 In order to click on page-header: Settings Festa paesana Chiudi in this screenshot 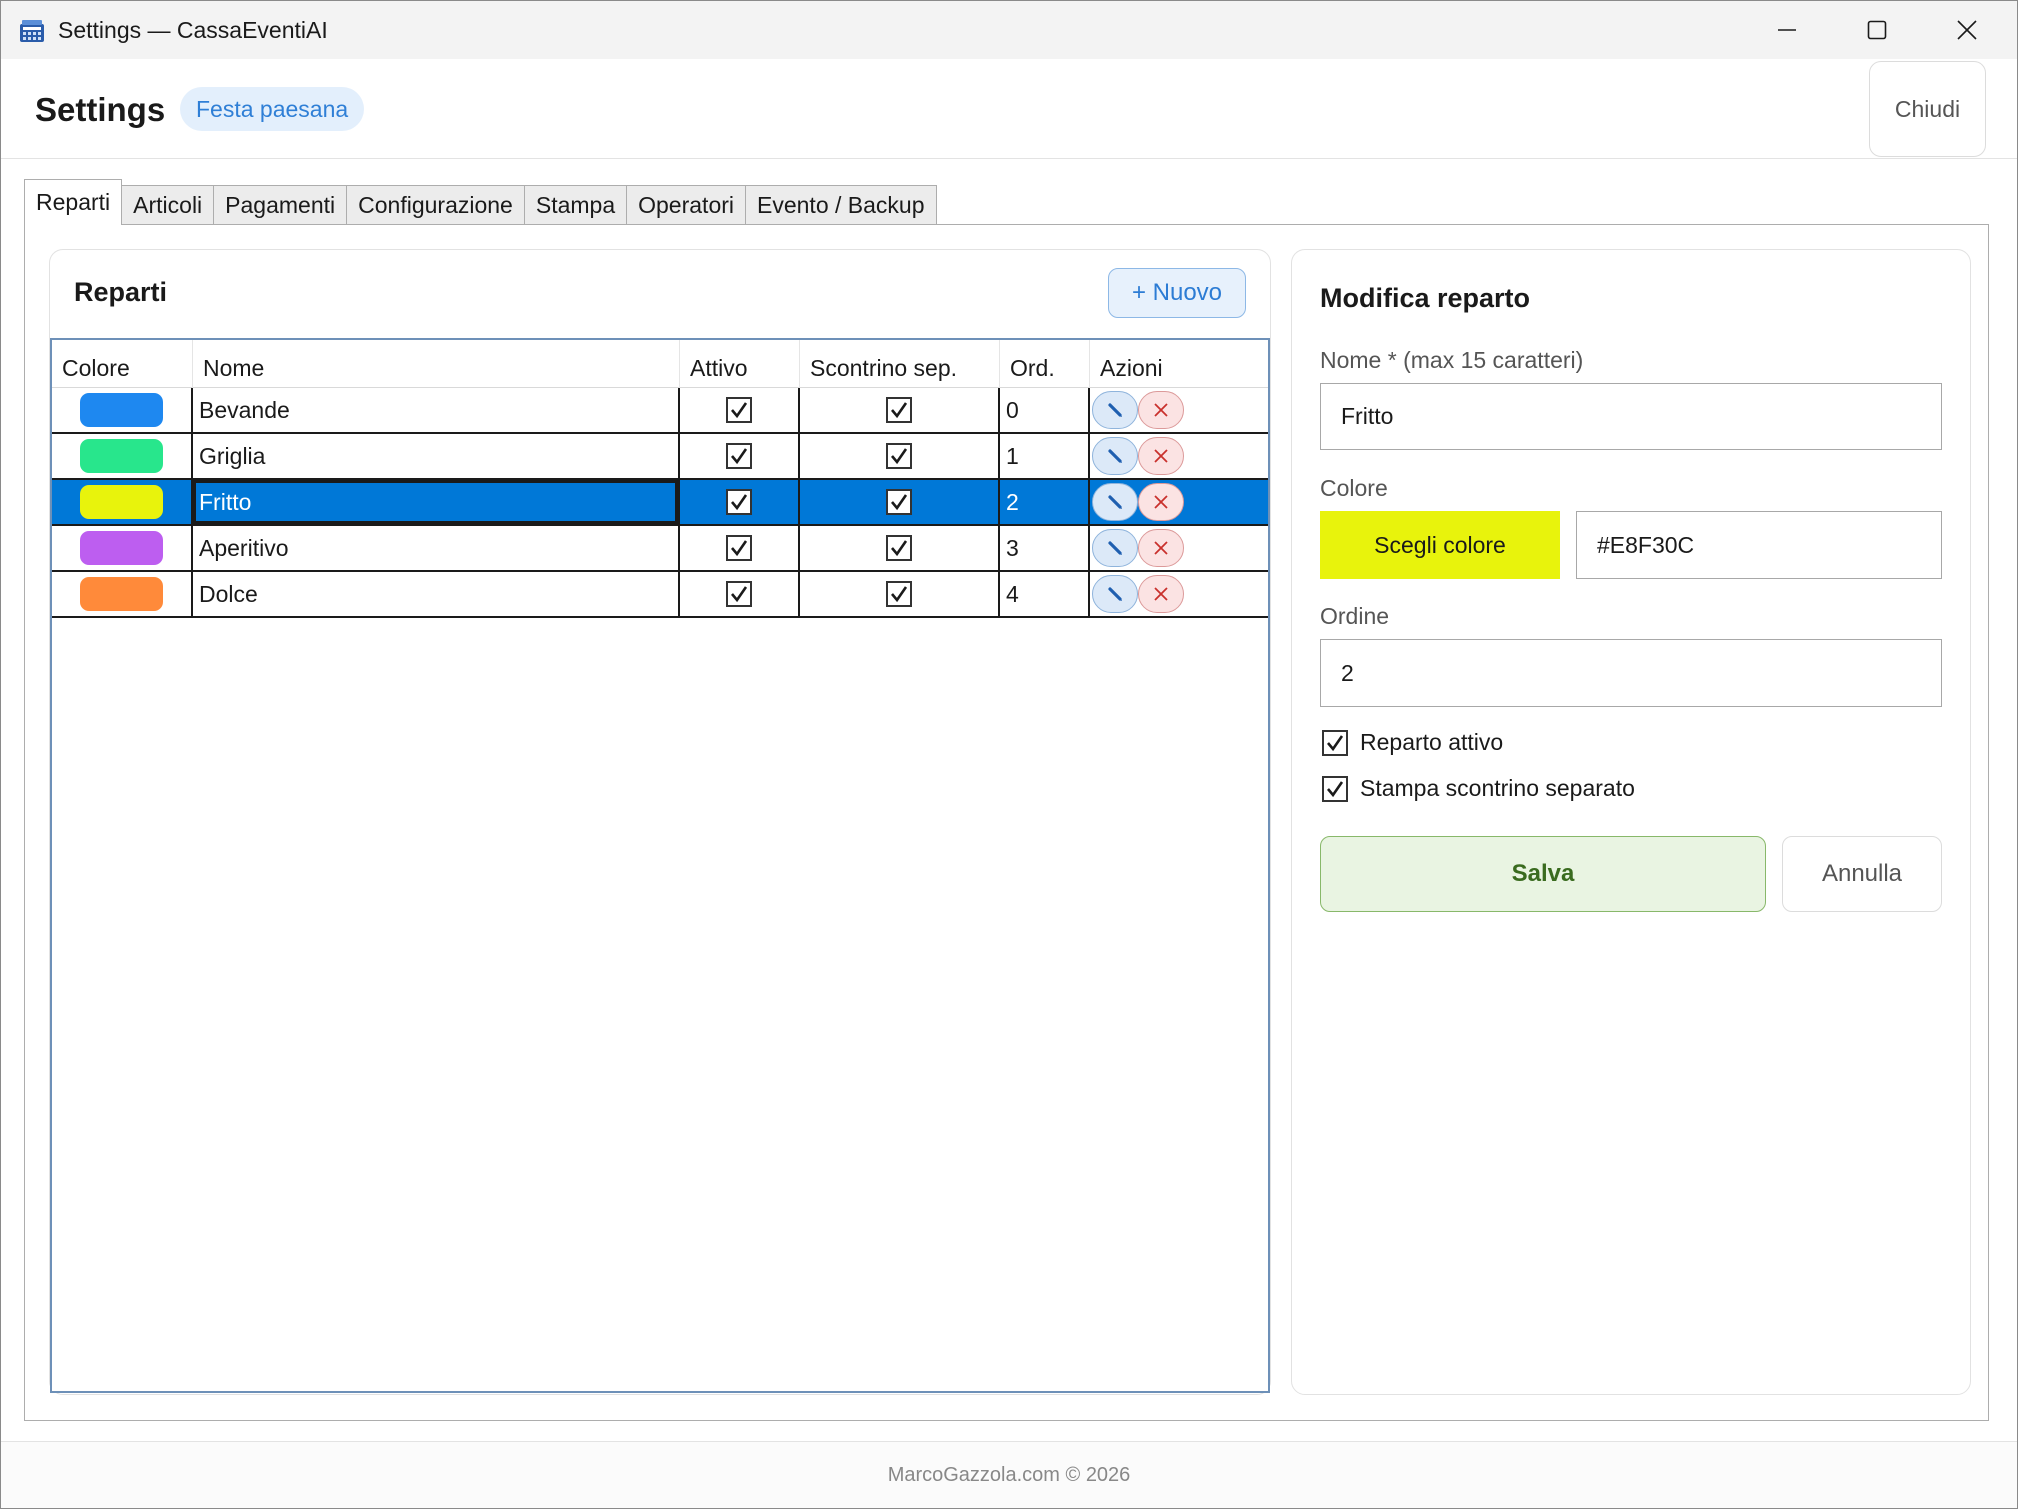, I will do `click(1009, 109)`.